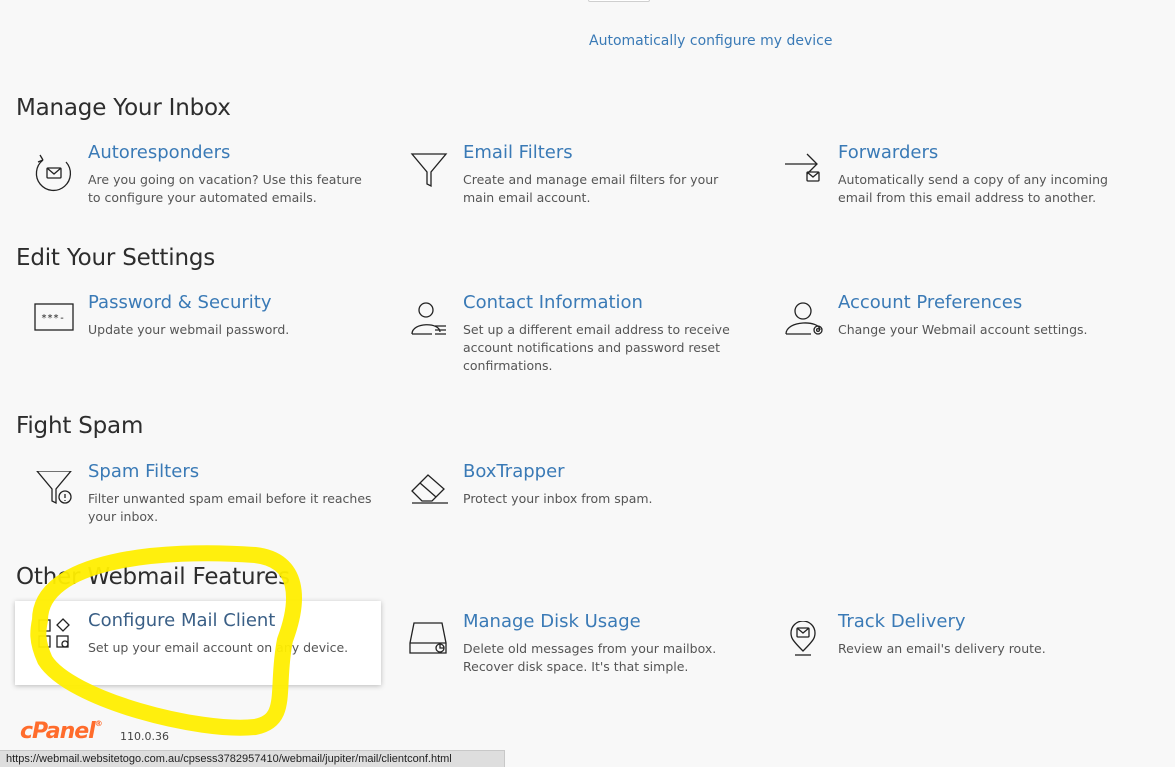 The image size is (1175, 767). What do you see at coordinates (218, 647) in the screenshot?
I see `card-description: Set up your email account on any device.` at bounding box center [218, 647].